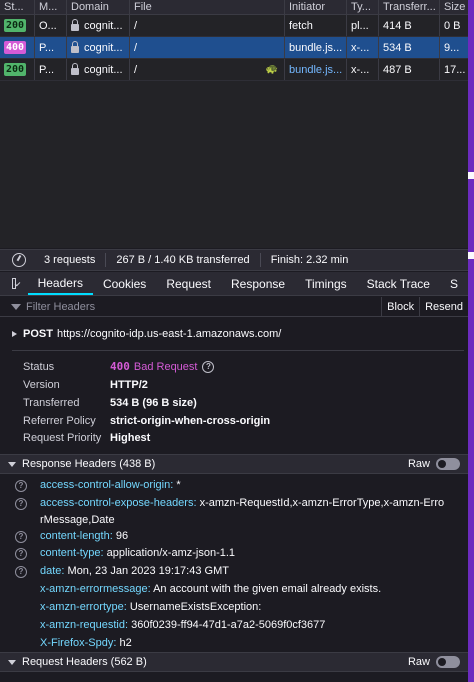 This screenshot has height=682, width=474. I want to click on tab-stack-trace: Stack Trace, so click(398, 283).